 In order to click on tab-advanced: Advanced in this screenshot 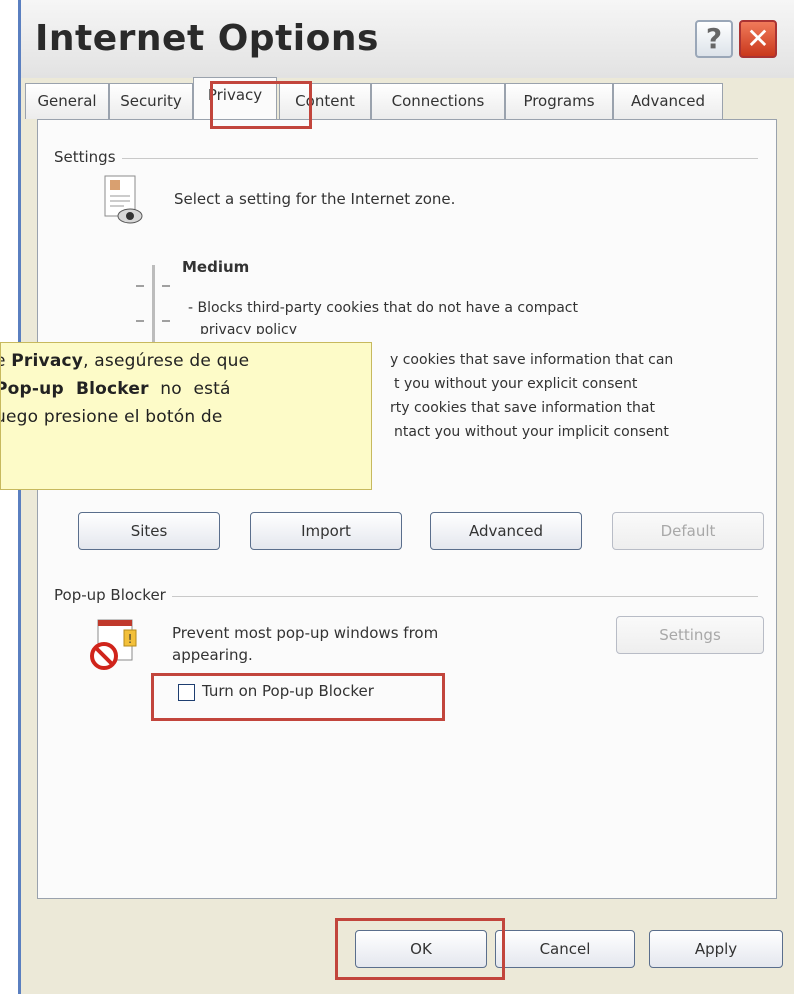, I will do `click(668, 101)`.